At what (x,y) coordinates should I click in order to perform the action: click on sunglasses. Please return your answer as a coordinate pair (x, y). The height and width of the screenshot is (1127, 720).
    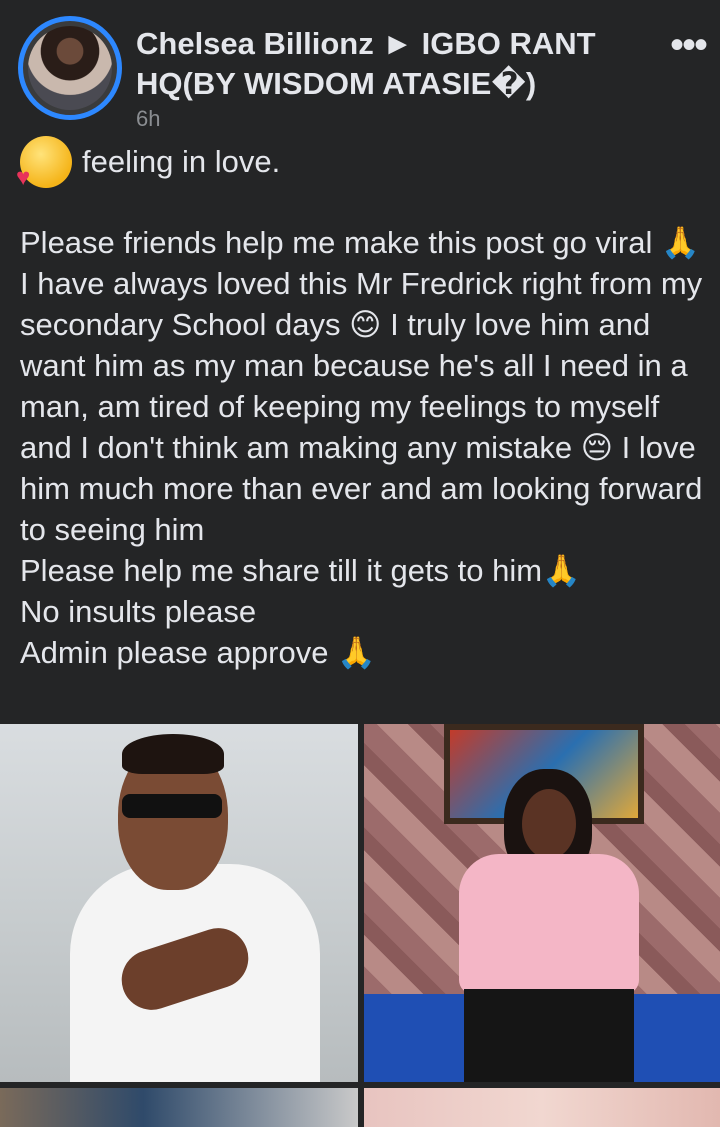
    Looking at the image, I should click on (172, 806).